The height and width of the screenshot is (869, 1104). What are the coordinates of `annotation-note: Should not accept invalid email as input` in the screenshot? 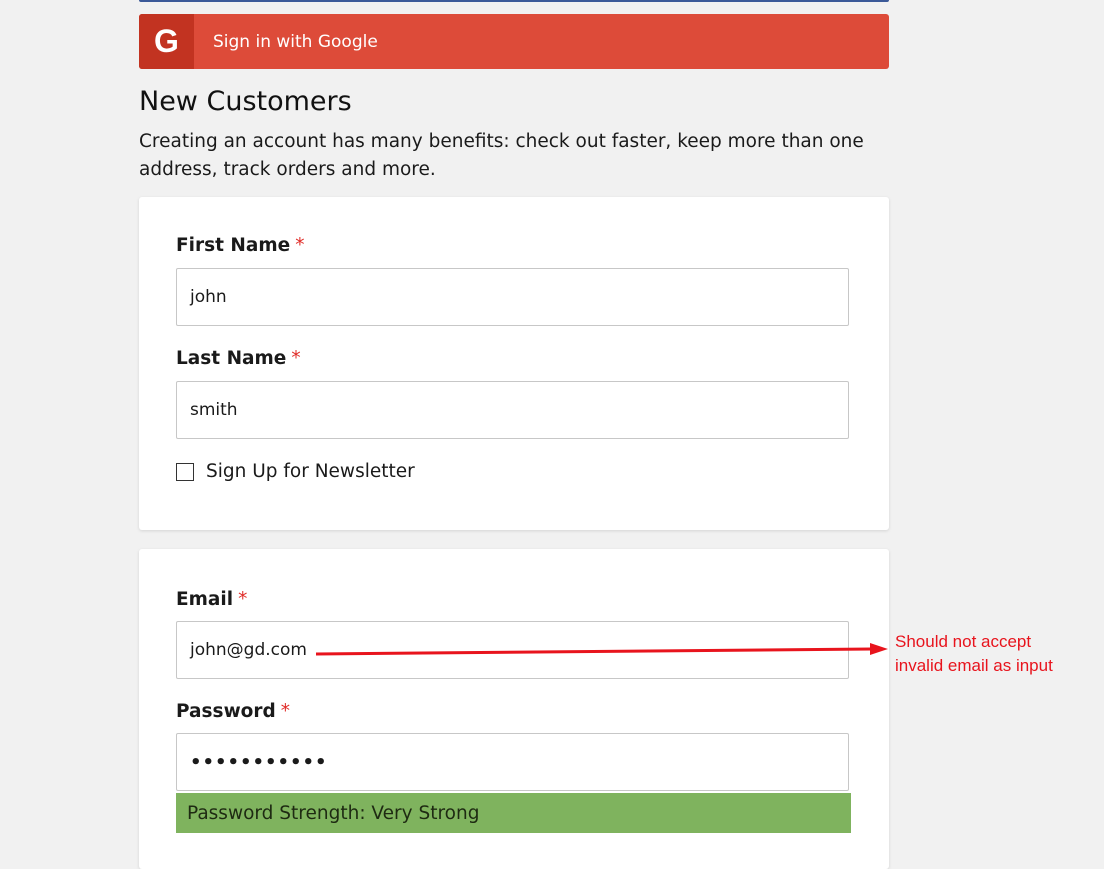 It's located at (974, 653).